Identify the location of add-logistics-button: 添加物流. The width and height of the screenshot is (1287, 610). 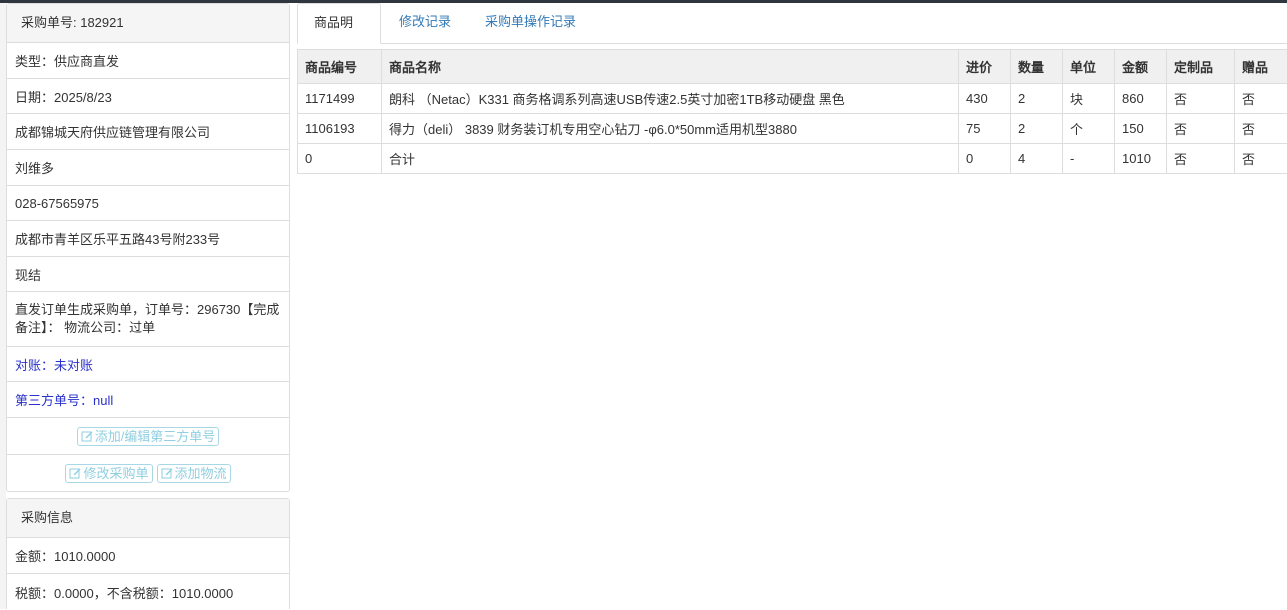
(194, 473).